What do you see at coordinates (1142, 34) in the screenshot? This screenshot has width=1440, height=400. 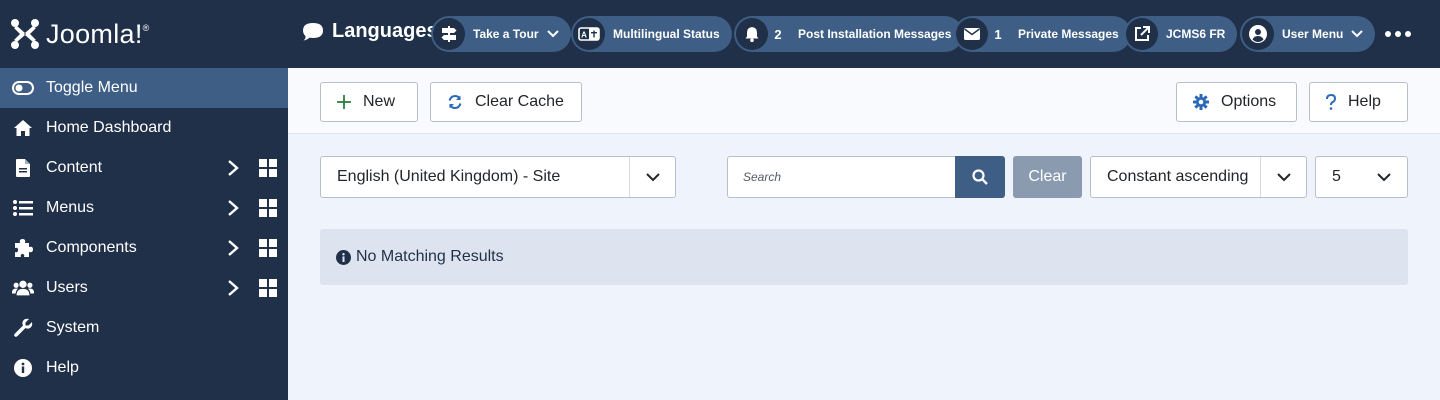 I see `external-link-icon` at bounding box center [1142, 34].